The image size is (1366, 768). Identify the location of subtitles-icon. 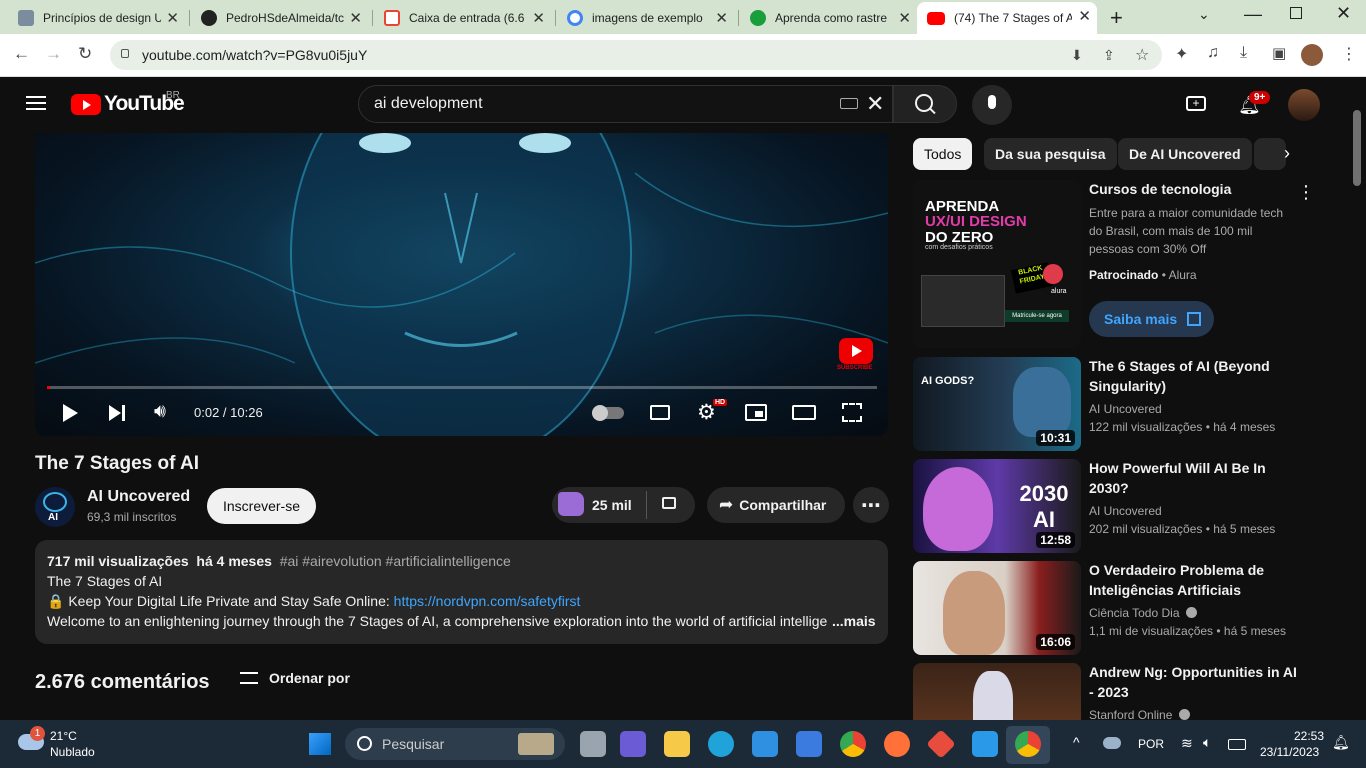
(660, 412).